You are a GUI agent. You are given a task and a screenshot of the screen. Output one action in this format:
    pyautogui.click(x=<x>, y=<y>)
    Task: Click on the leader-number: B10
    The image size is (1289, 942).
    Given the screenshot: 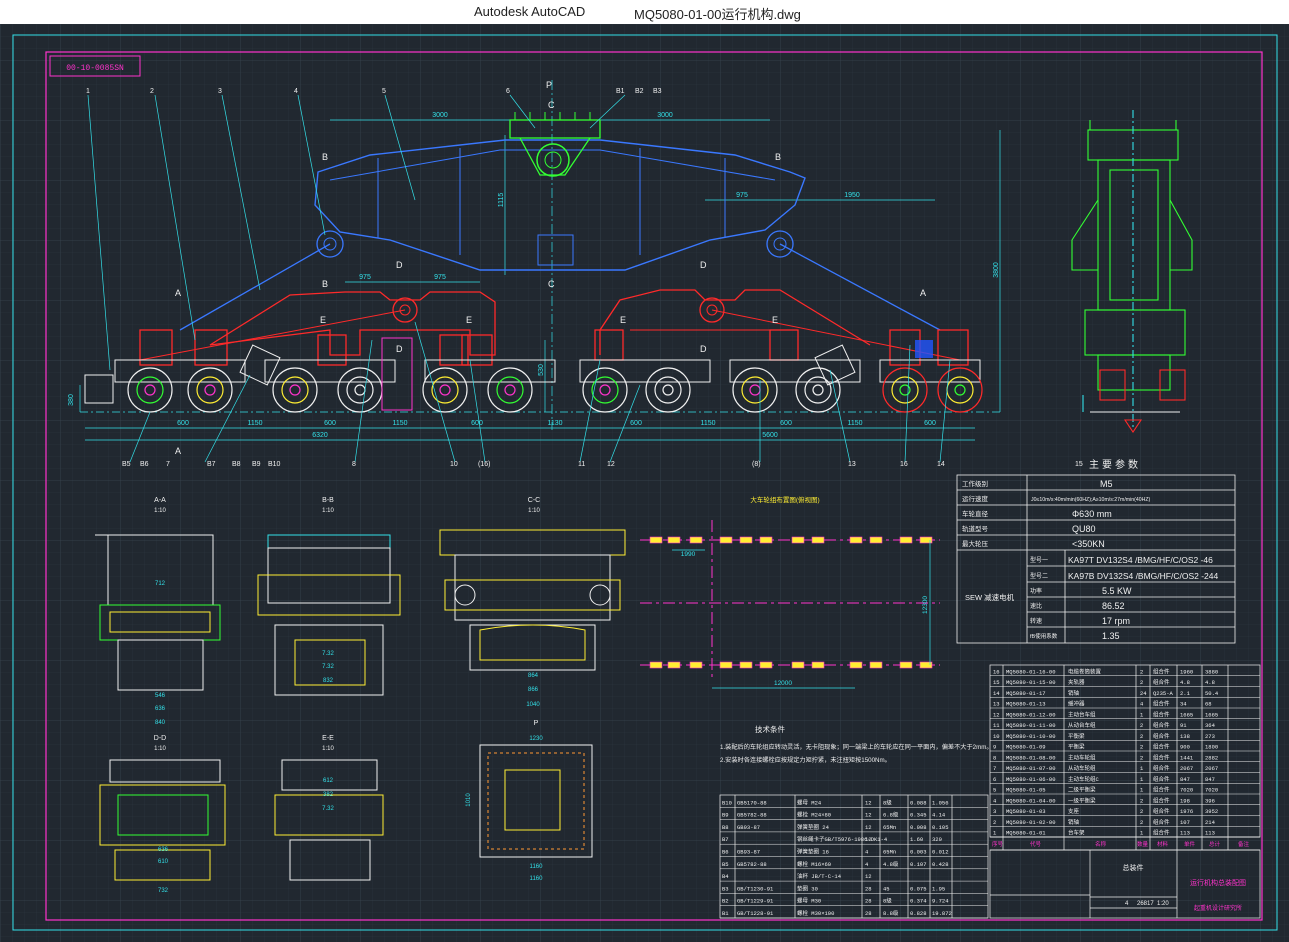 What is the action you would take?
    pyautogui.click(x=274, y=464)
    